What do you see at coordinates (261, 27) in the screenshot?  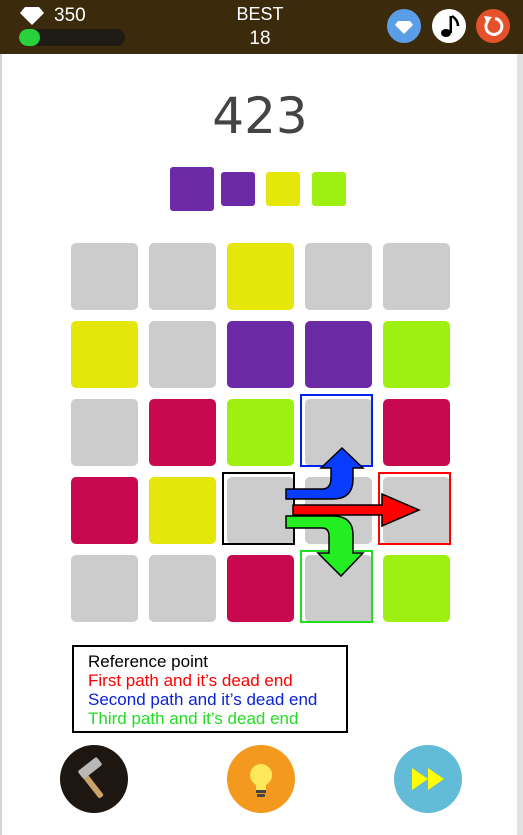 I see `top-bar: 350 BEST 18` at bounding box center [261, 27].